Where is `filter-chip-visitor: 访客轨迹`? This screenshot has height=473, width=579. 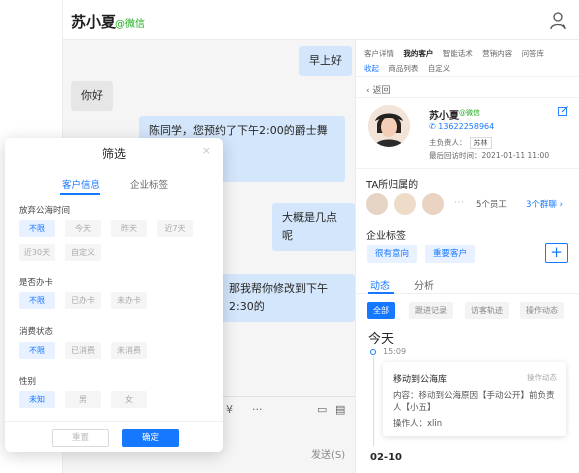 filter-chip-visitor: 访客轨迹 is located at coordinates (487, 310).